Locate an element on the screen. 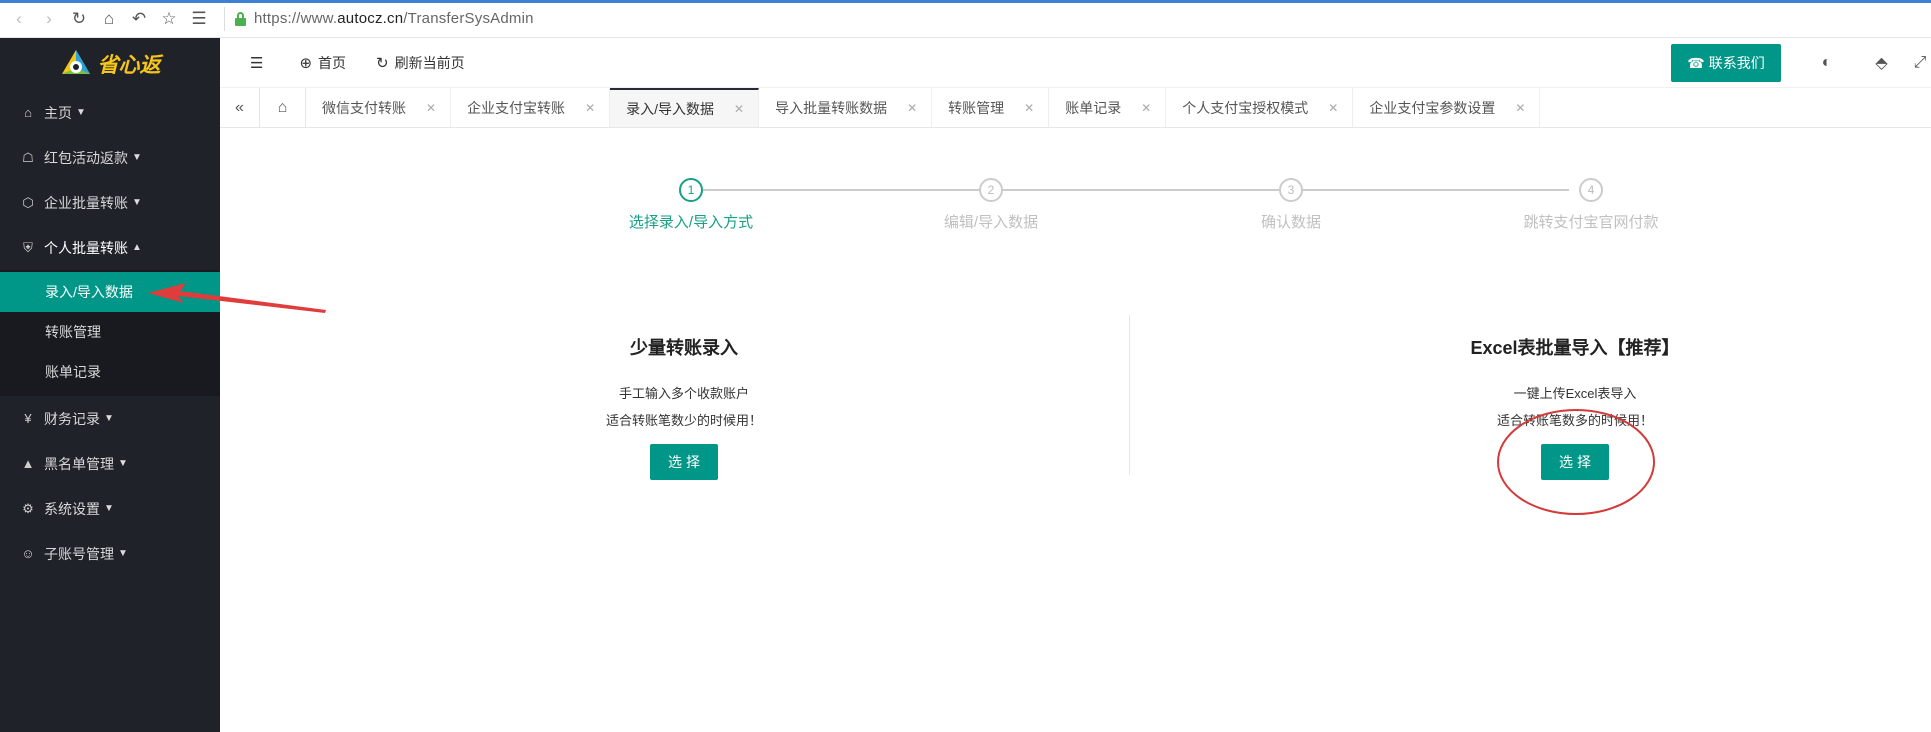 The image size is (1931, 732). tab-transfer-manage: 转账管理 ✕ is located at coordinates (991, 107).